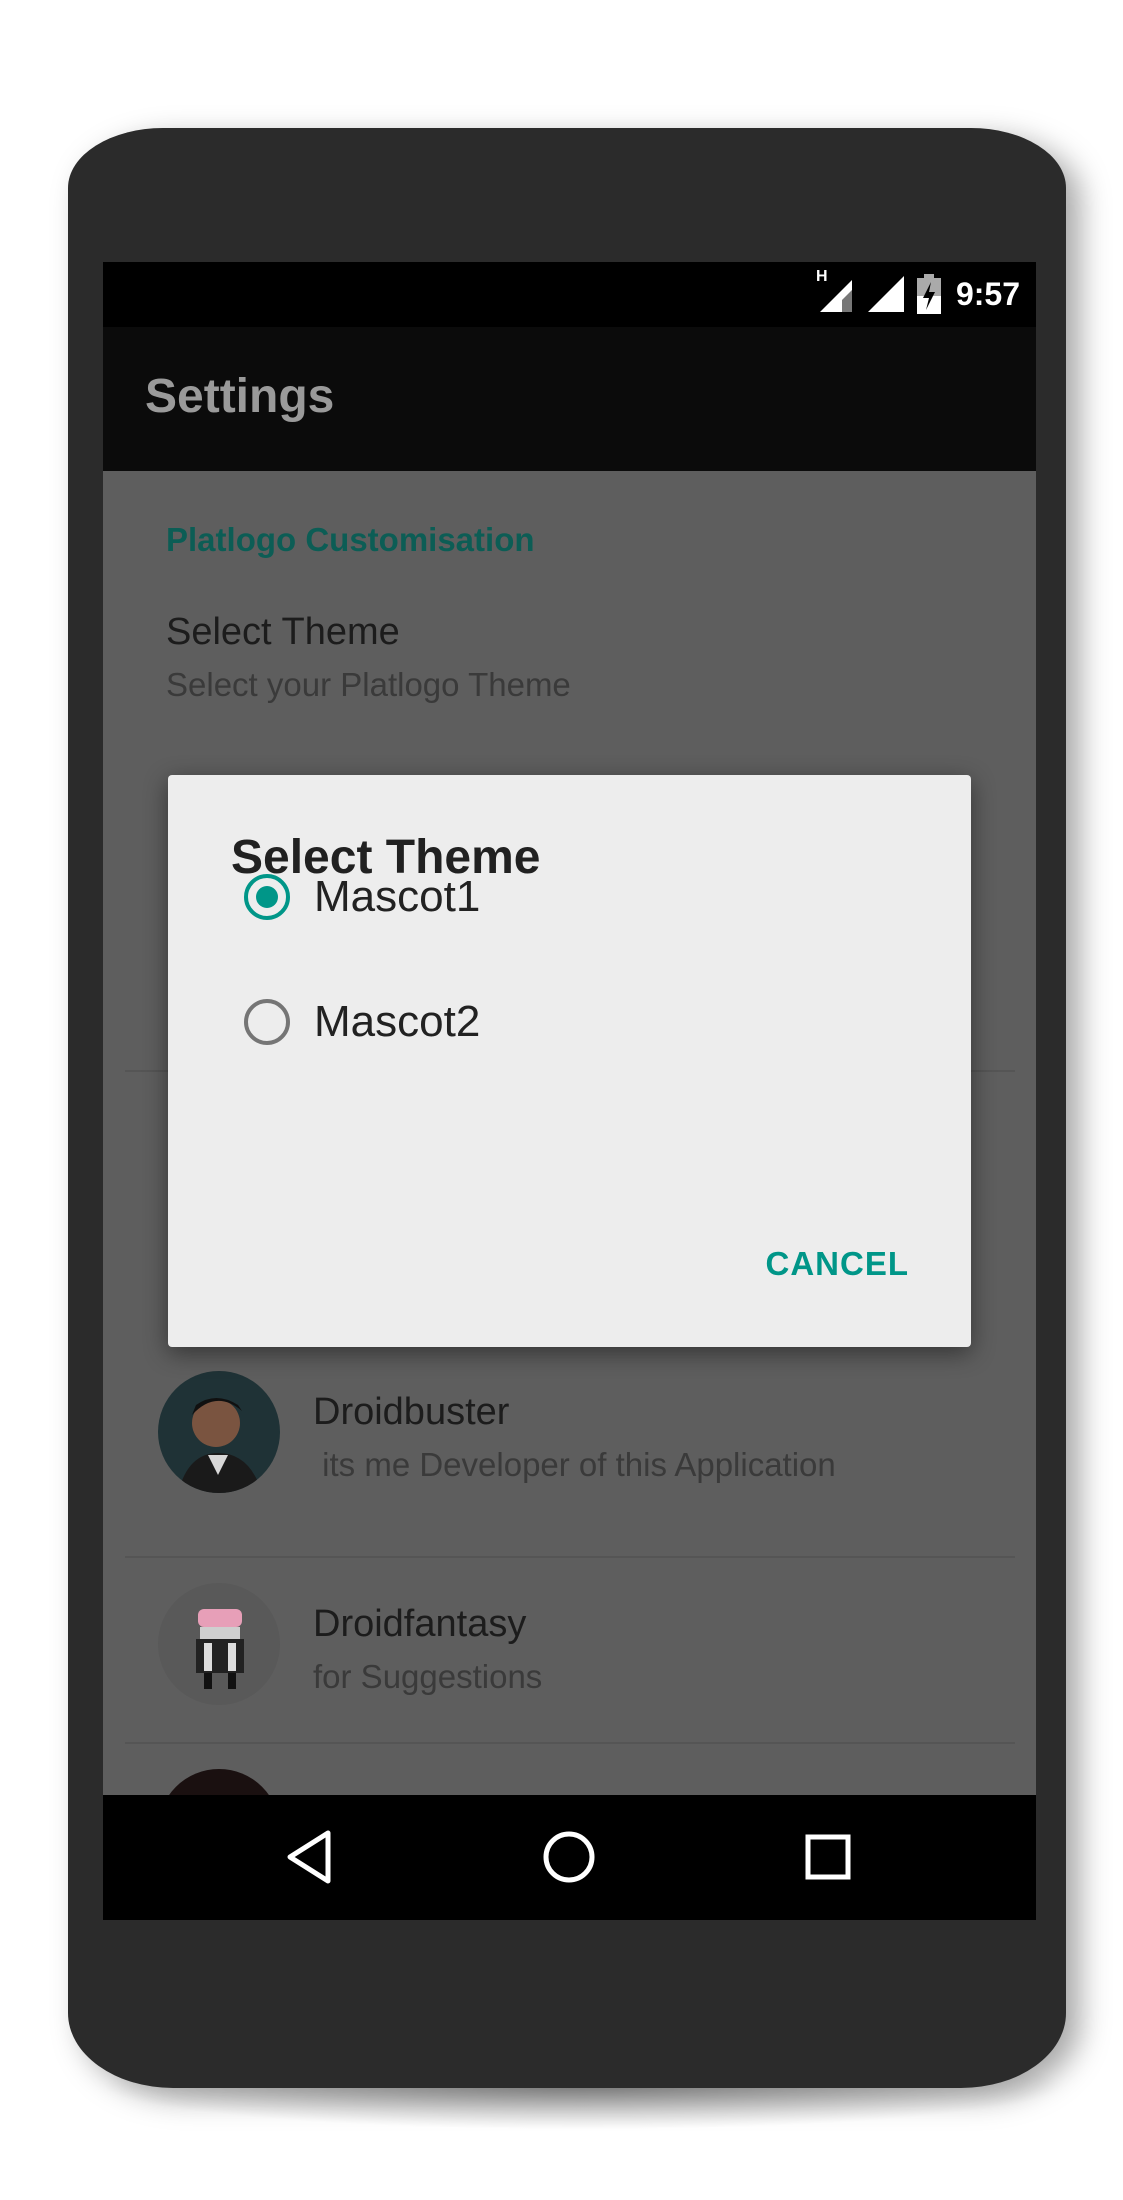 This screenshot has width=1123, height=2200. I want to click on navigation-bar, so click(569, 1857).